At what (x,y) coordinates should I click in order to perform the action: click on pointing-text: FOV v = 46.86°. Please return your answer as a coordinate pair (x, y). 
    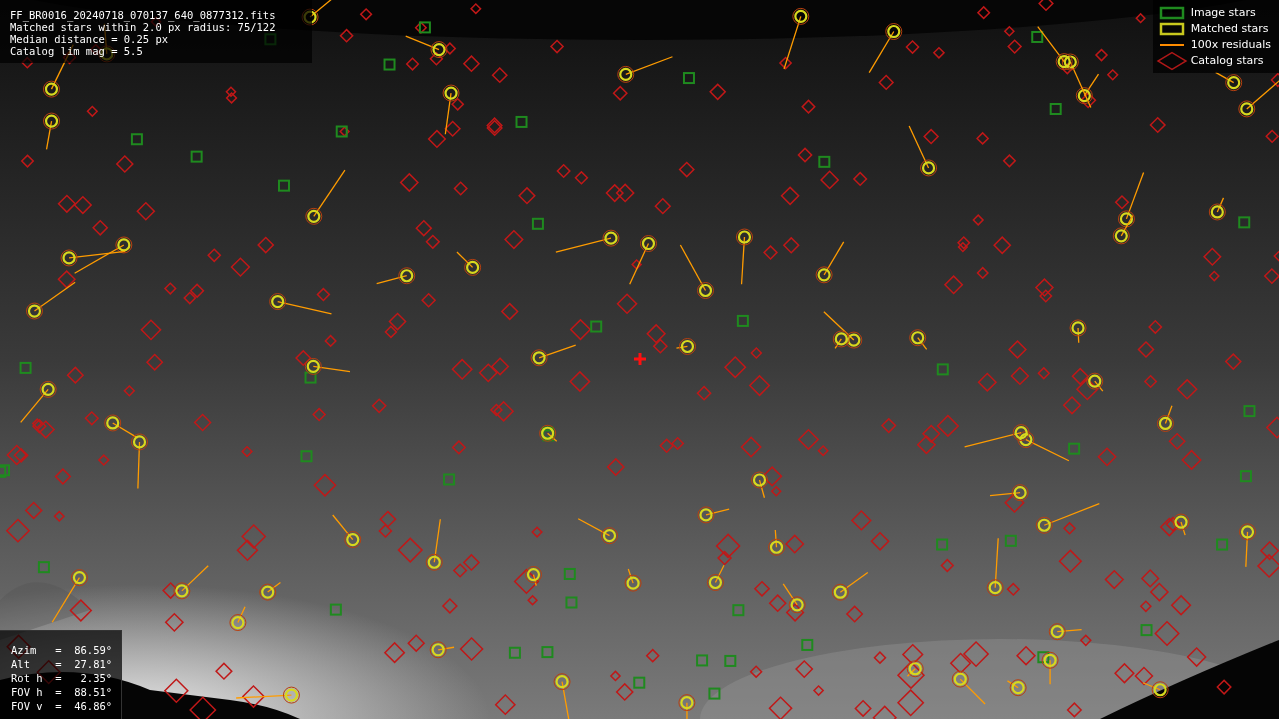
    Looking at the image, I should click on (61, 706).